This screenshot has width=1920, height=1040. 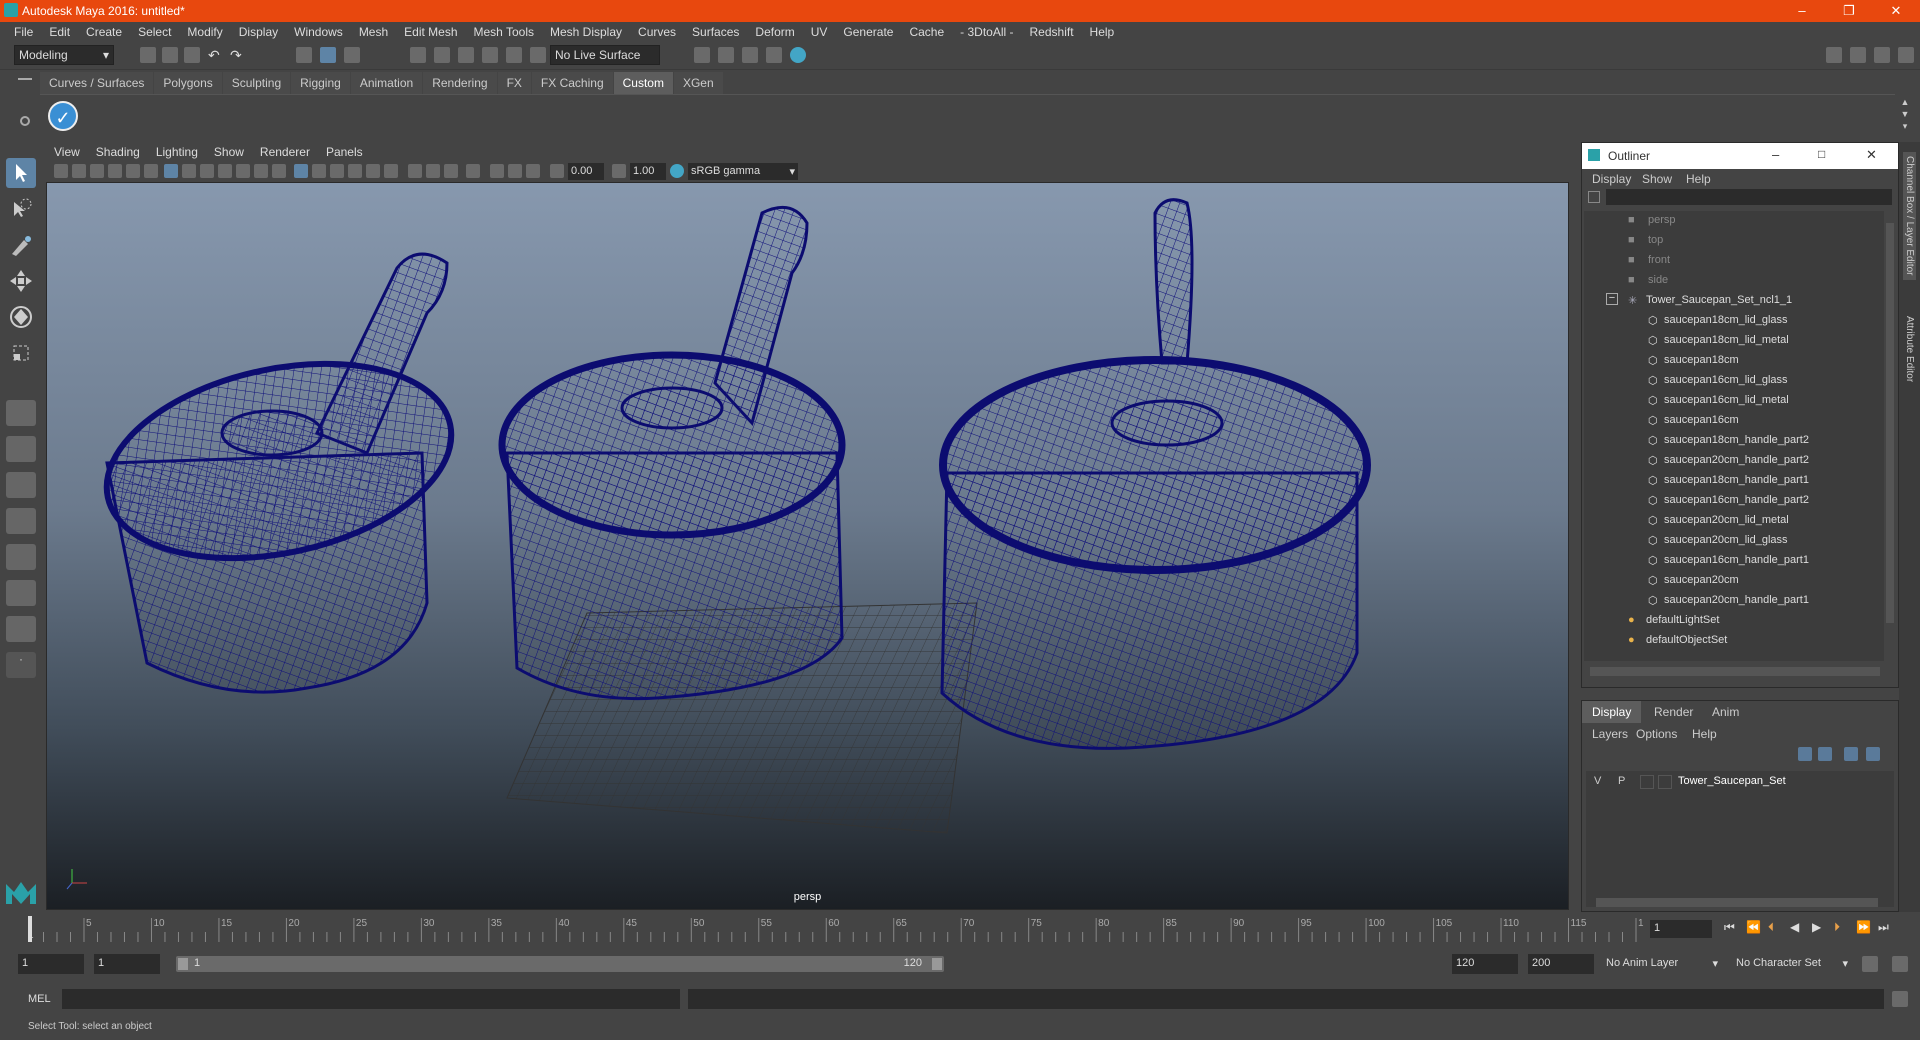 I want to click on paint-select-icon, so click(x=21, y=245).